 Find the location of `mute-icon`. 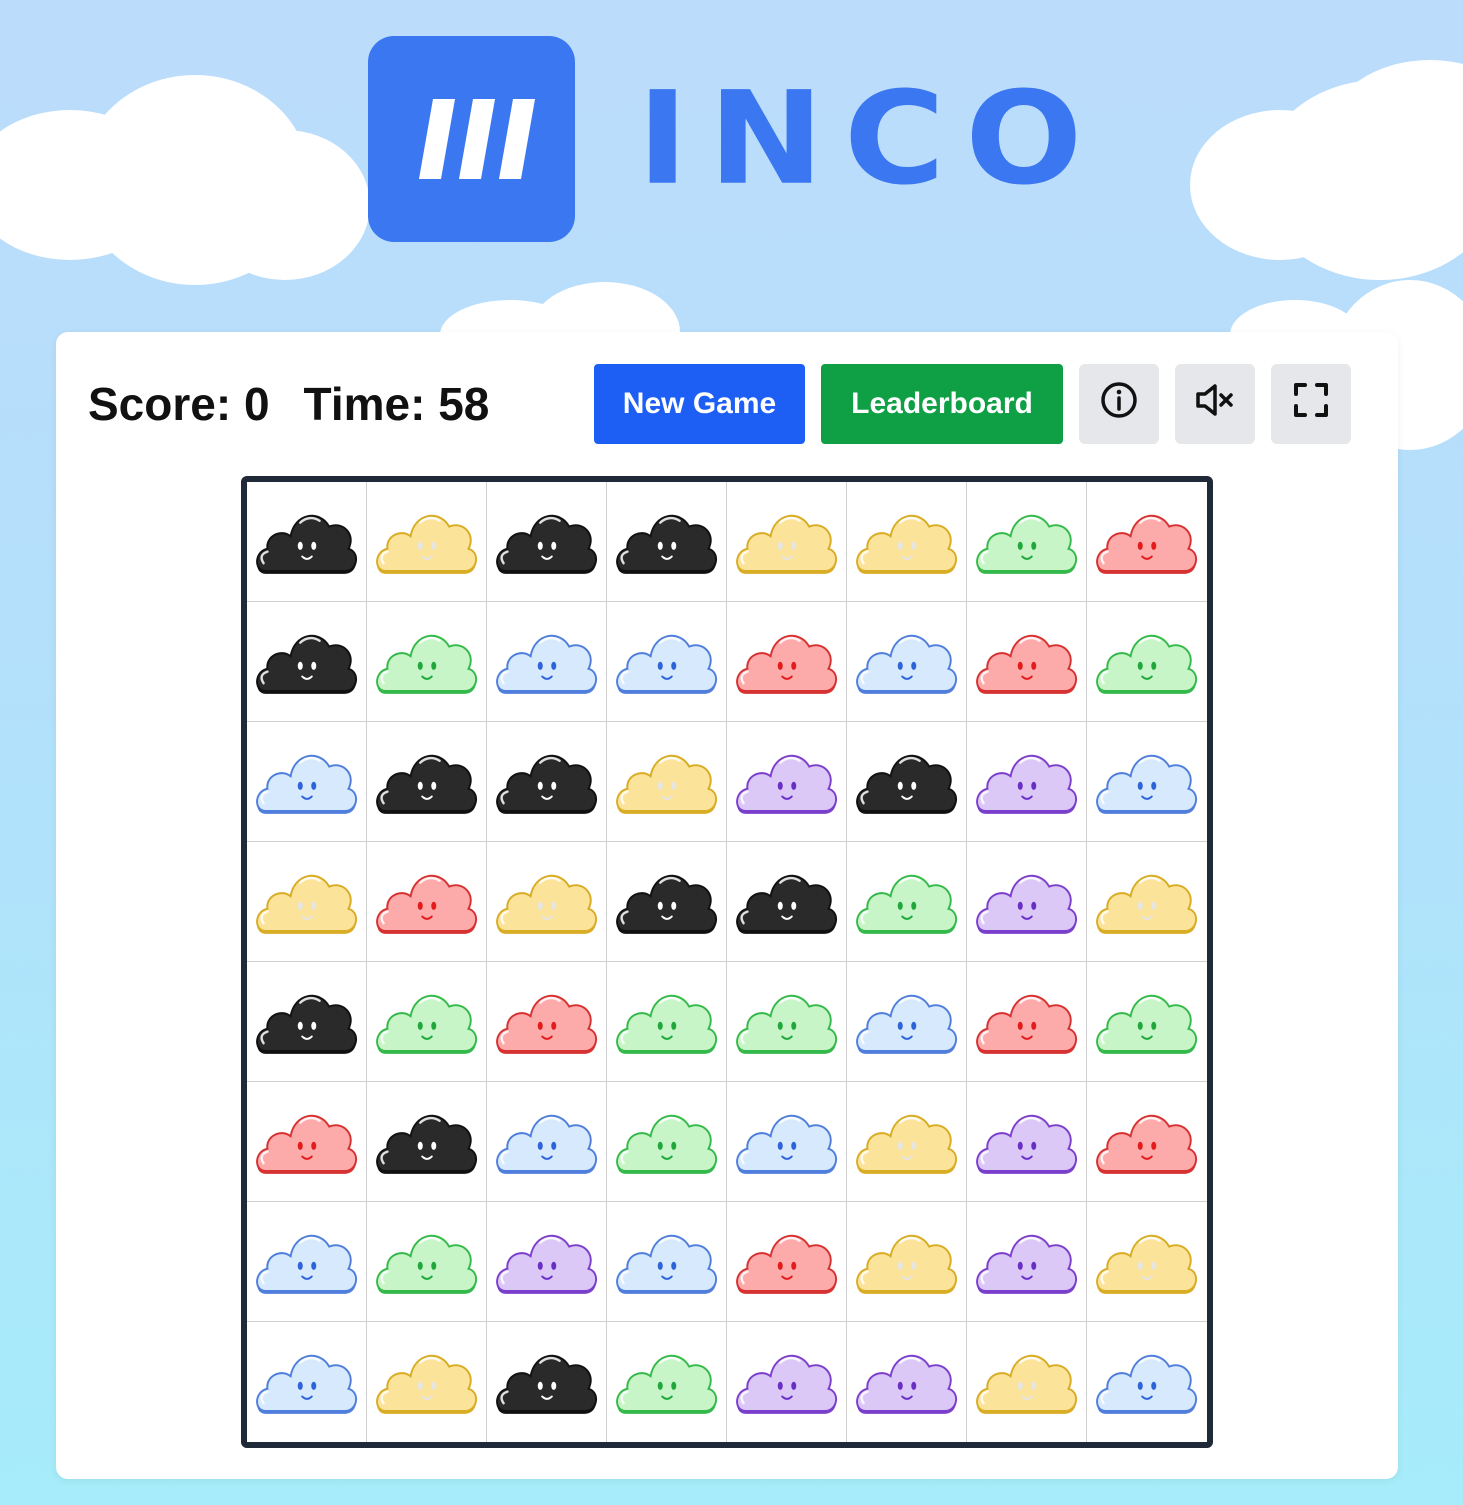

mute-icon is located at coordinates (1215, 404).